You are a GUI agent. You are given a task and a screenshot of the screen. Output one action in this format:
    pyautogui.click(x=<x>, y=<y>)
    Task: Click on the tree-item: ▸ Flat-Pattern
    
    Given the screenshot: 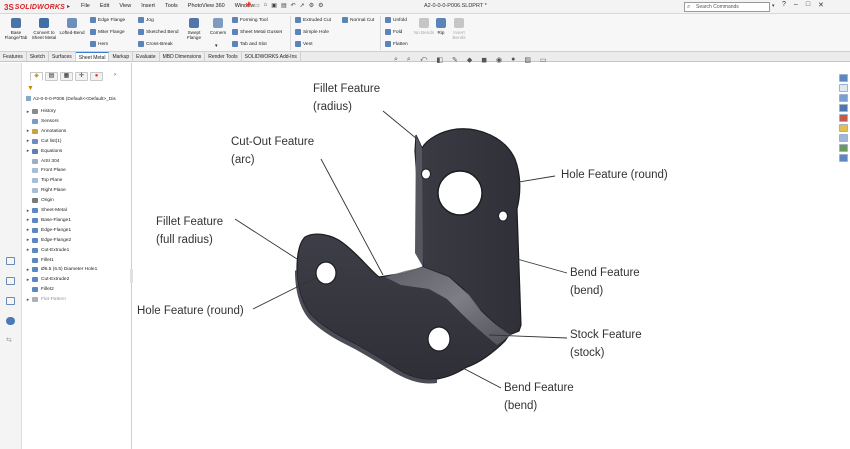 What is the action you would take?
    pyautogui.click(x=45, y=299)
    